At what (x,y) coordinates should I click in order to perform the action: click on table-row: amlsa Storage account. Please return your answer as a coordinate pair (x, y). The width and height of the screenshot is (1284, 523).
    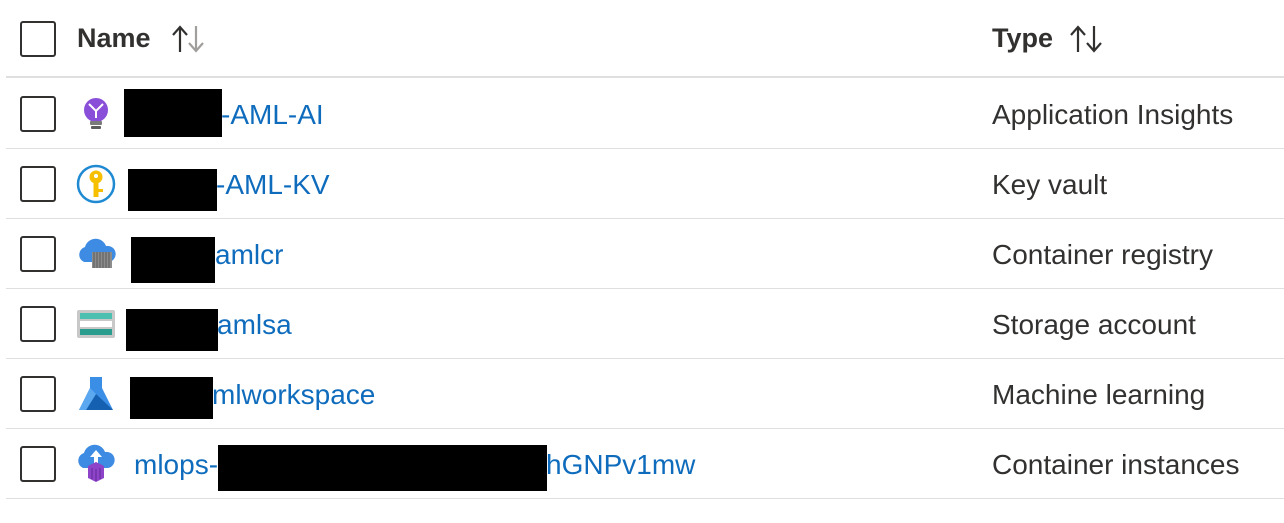
    Looking at the image, I should click on (645, 324).